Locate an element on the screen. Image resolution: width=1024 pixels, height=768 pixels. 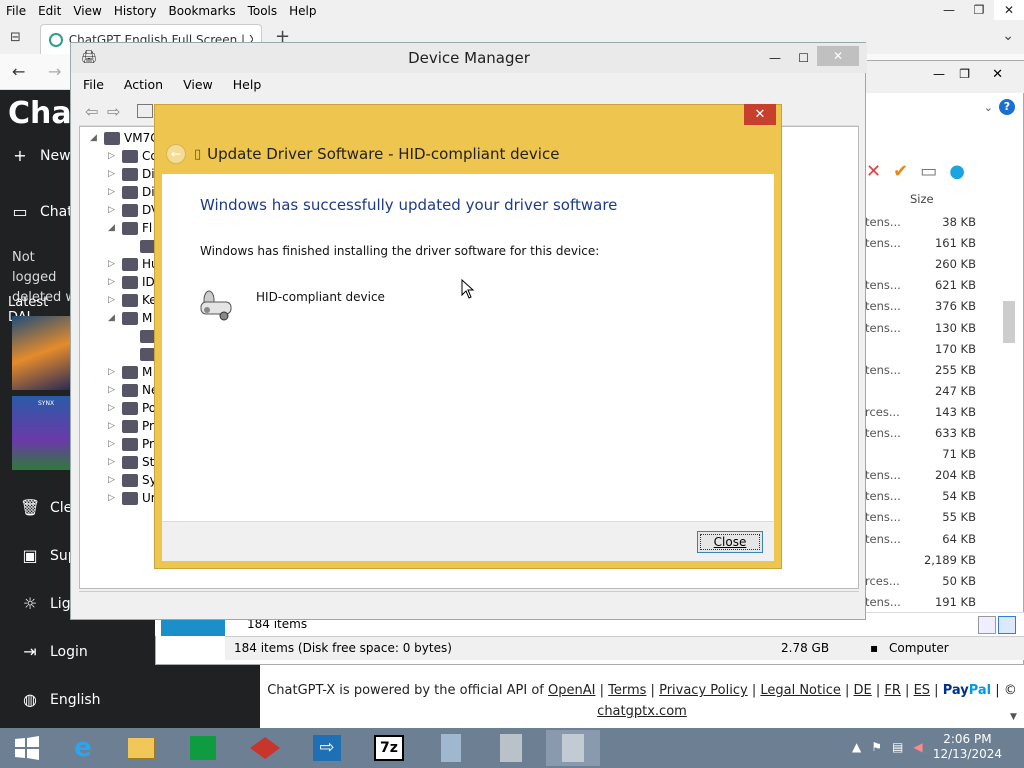
explorer-minimize-icon: — is located at coordinates (939, 74).